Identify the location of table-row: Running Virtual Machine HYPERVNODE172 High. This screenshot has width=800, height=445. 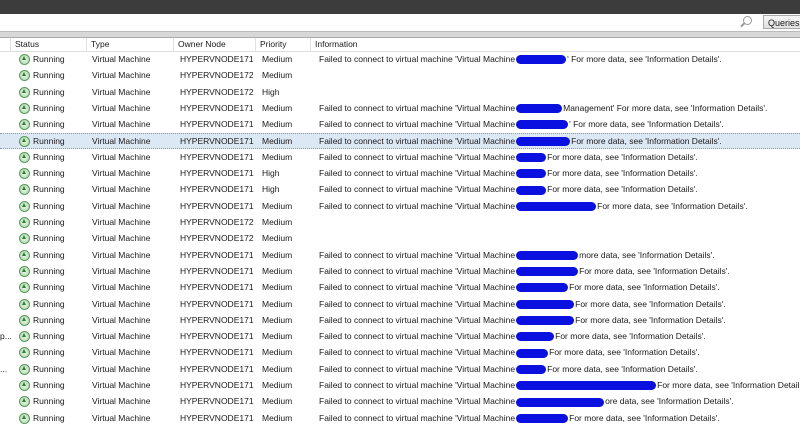
(400, 92).